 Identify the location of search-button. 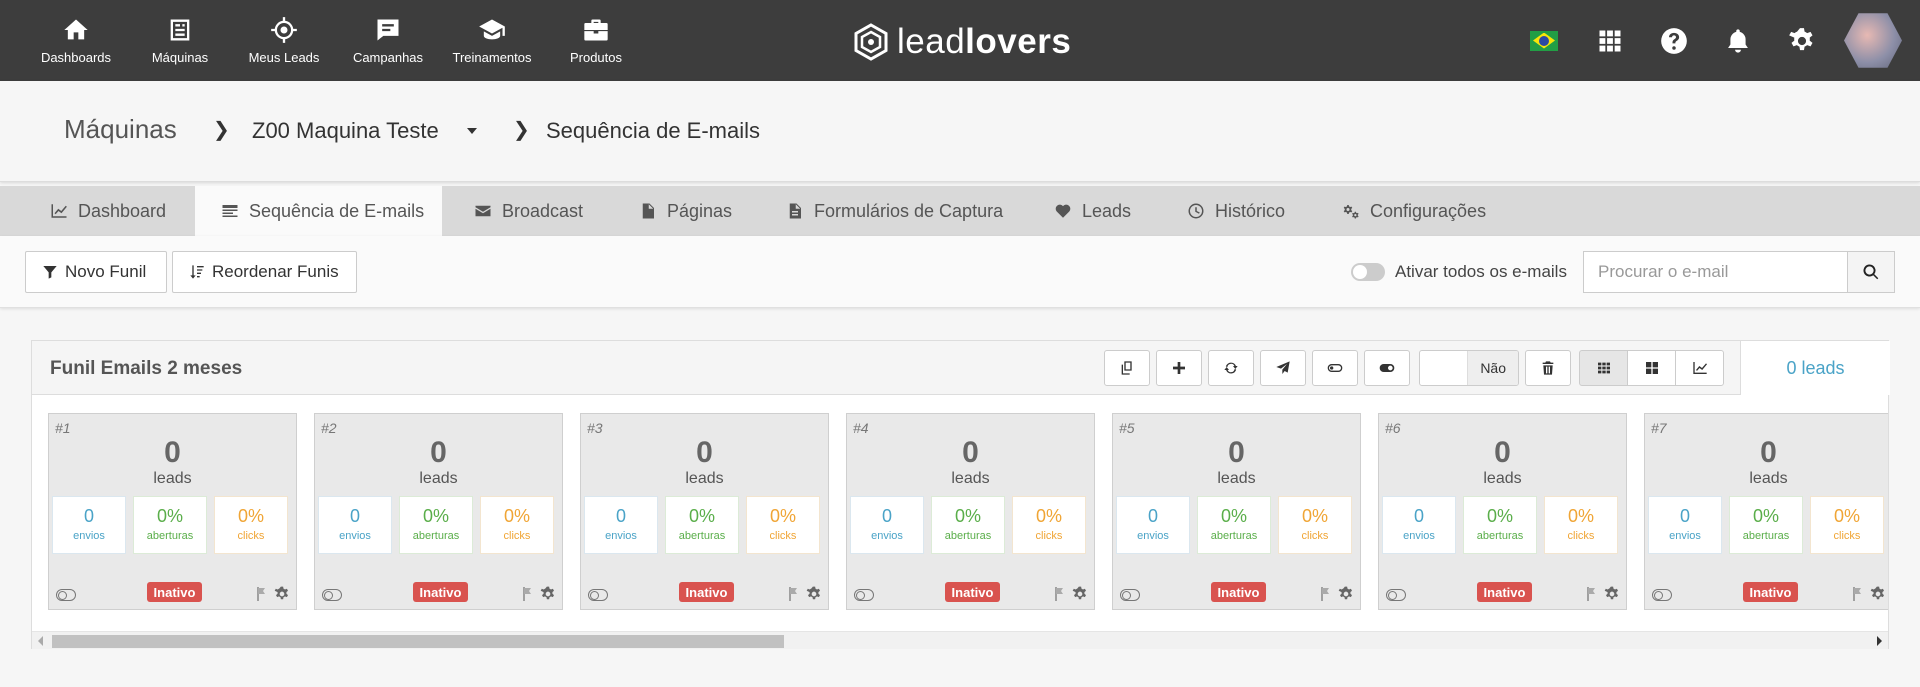
(1871, 272).